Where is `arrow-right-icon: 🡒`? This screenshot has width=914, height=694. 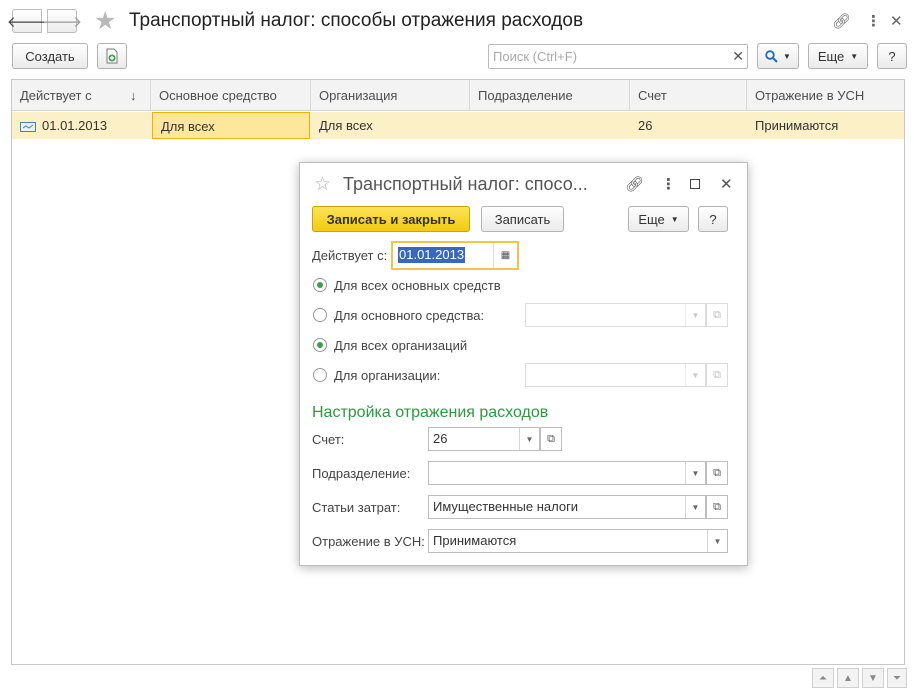
arrow-right-icon: 🡒 is located at coordinates (62, 22).